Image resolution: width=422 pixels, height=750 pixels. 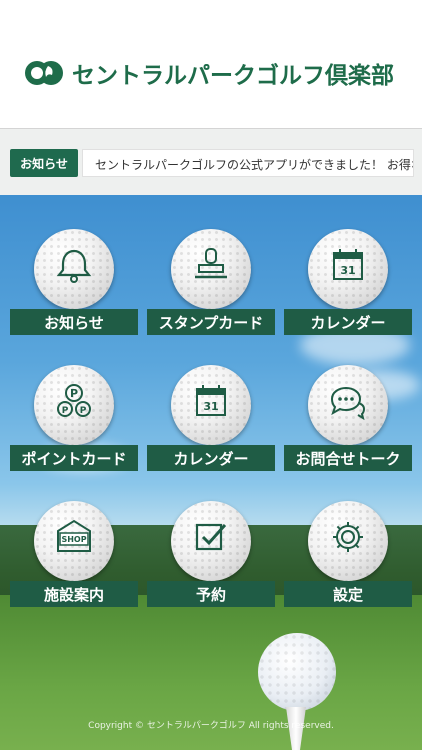 What do you see at coordinates (211, 263) in the screenshot?
I see `stamp-icon` at bounding box center [211, 263].